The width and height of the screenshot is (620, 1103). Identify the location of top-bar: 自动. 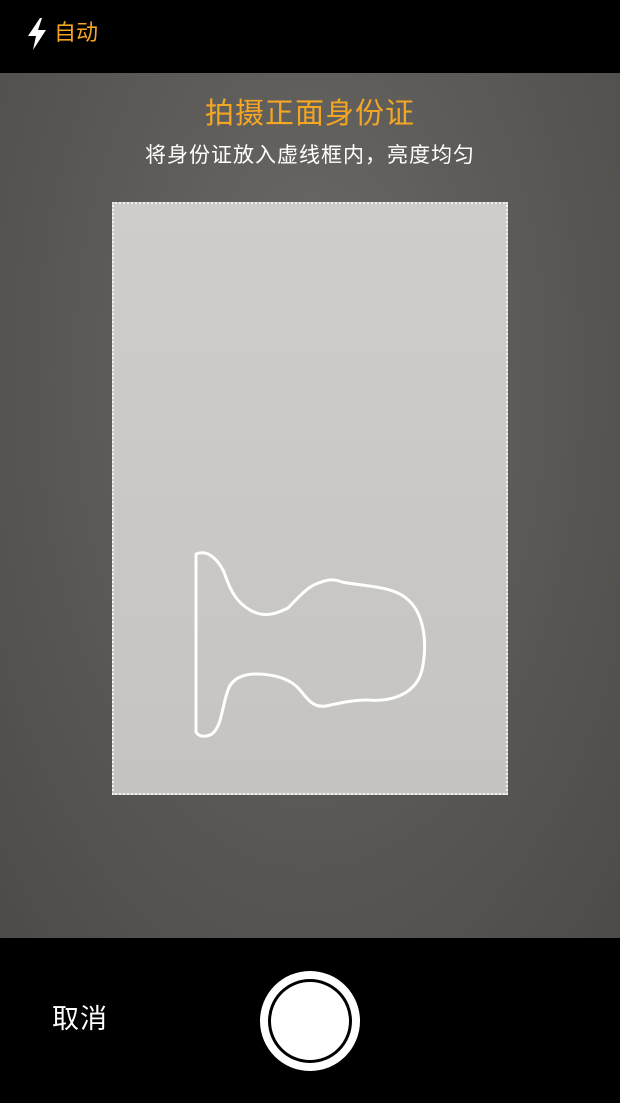
(310, 36).